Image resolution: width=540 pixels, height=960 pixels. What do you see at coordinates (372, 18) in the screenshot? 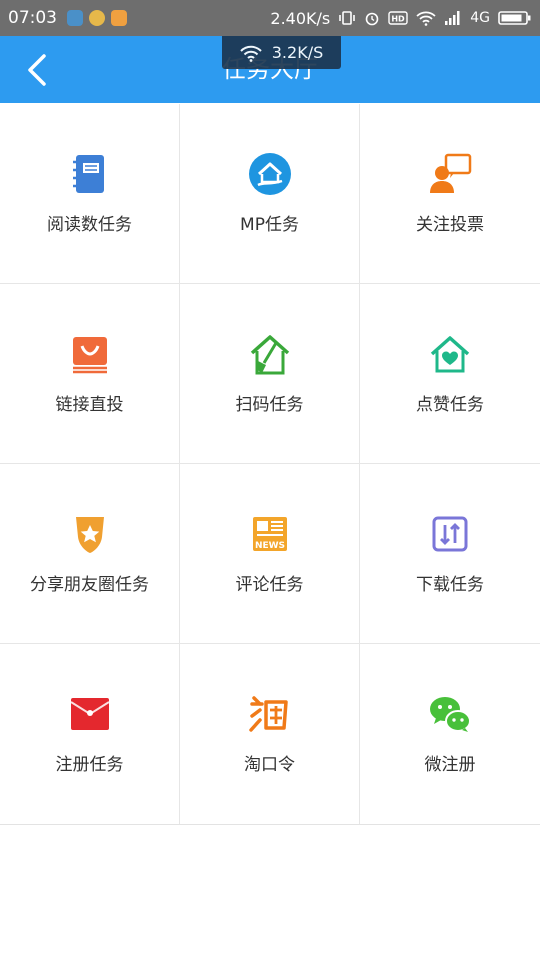
I see `alarm-icon` at bounding box center [372, 18].